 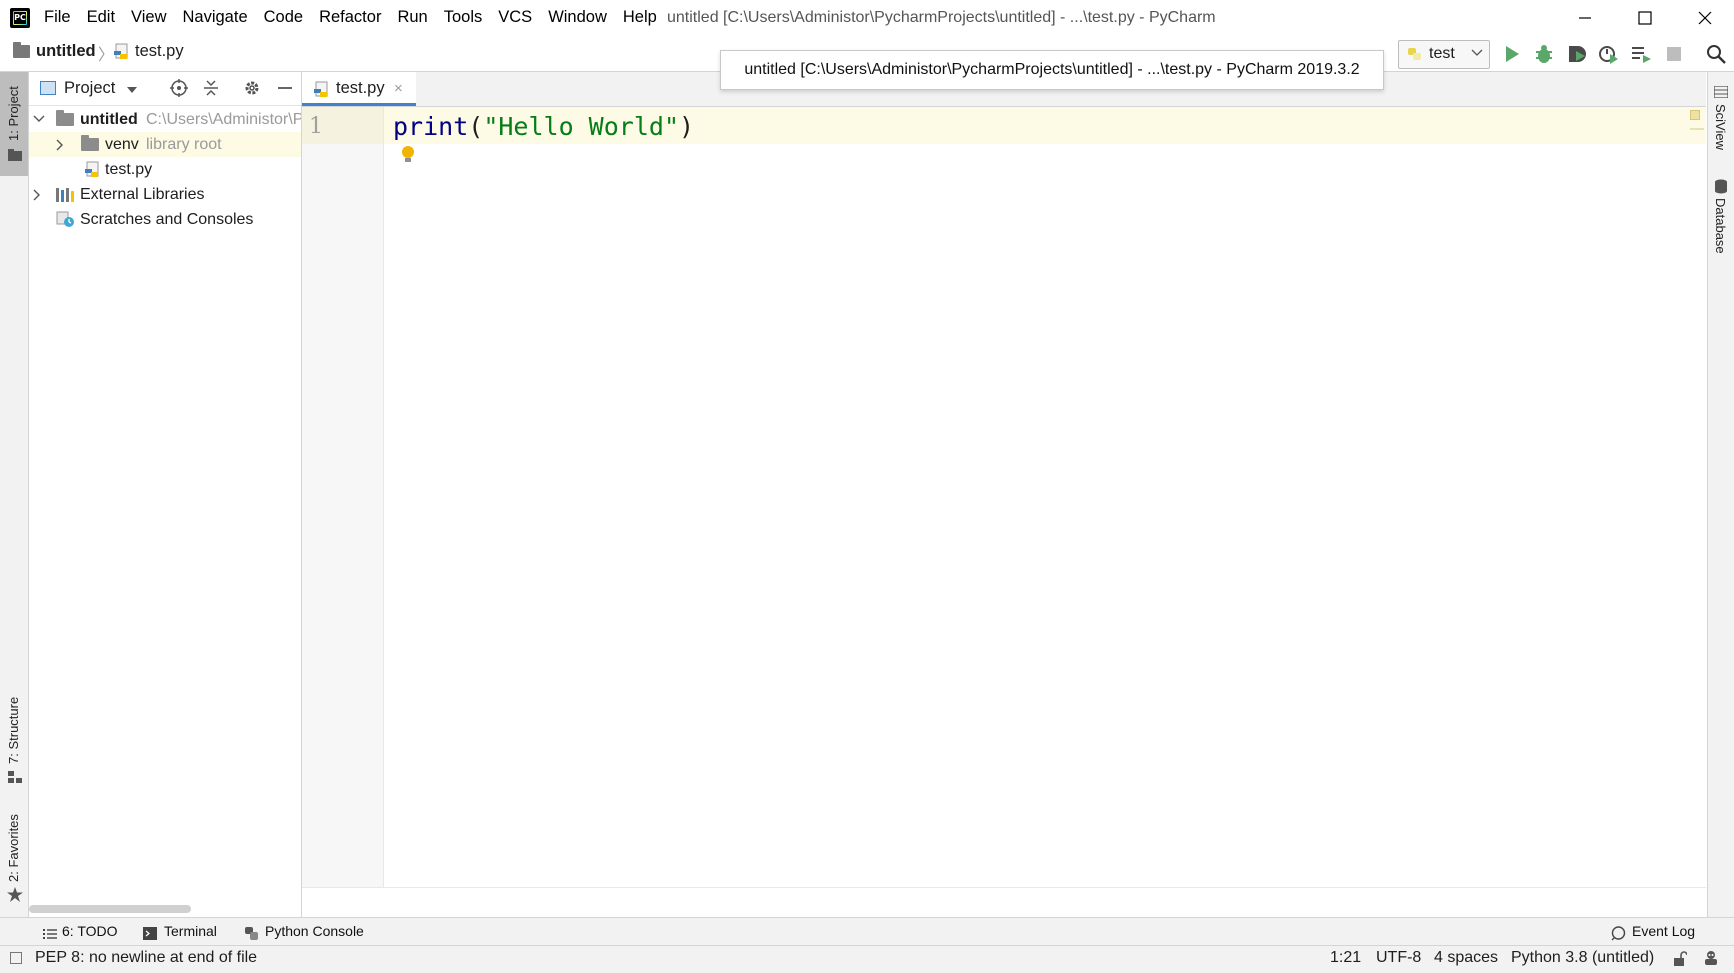 I want to click on caret-position: 1:21, so click(x=1345, y=958).